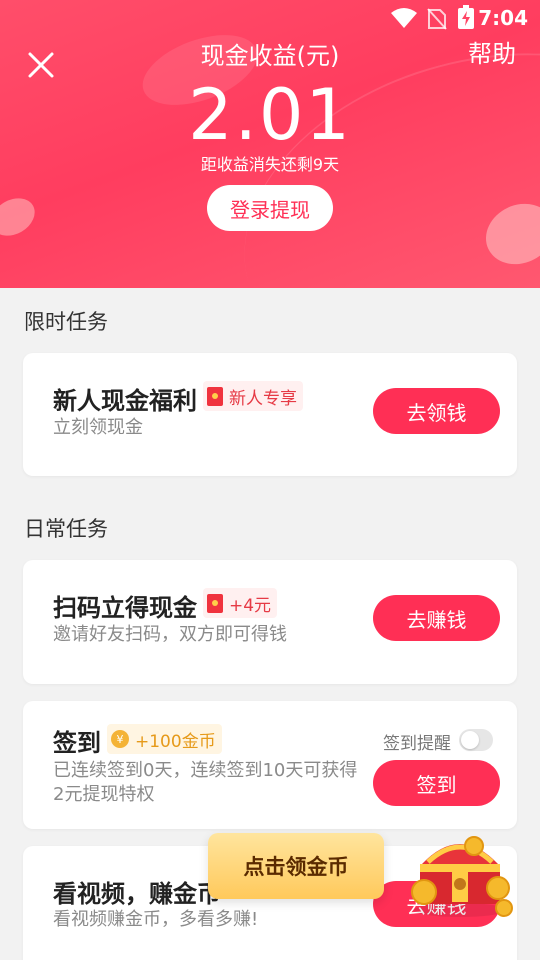  Describe the element at coordinates (437, 19) in the screenshot. I see `sim-off-icon` at that location.